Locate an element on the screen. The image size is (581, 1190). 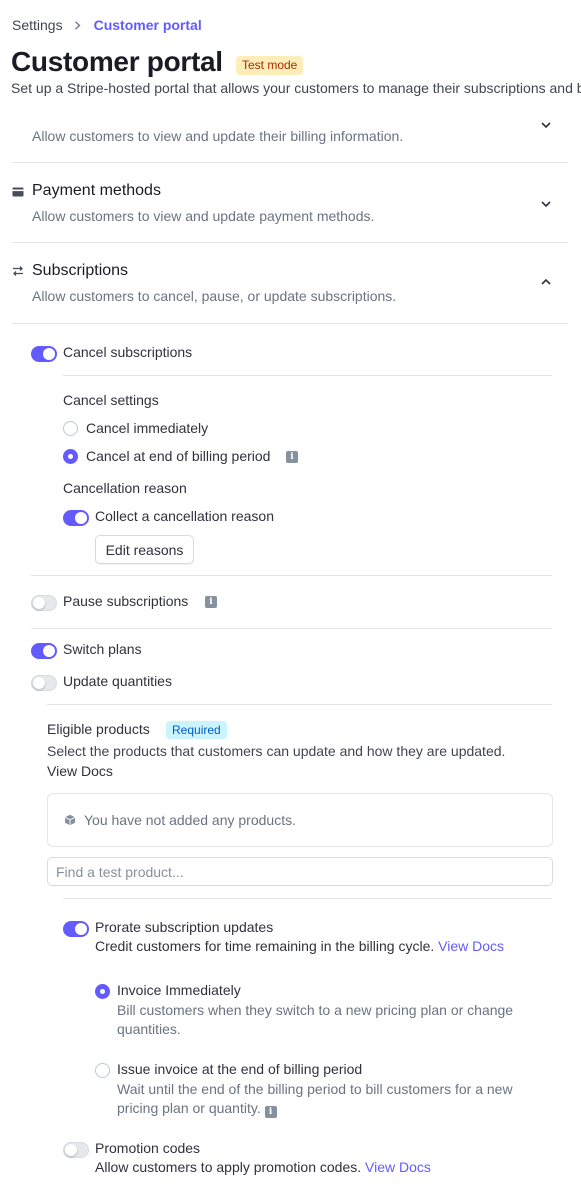
promotion-codes-label: Promotion codes is located at coordinates (148, 1148).